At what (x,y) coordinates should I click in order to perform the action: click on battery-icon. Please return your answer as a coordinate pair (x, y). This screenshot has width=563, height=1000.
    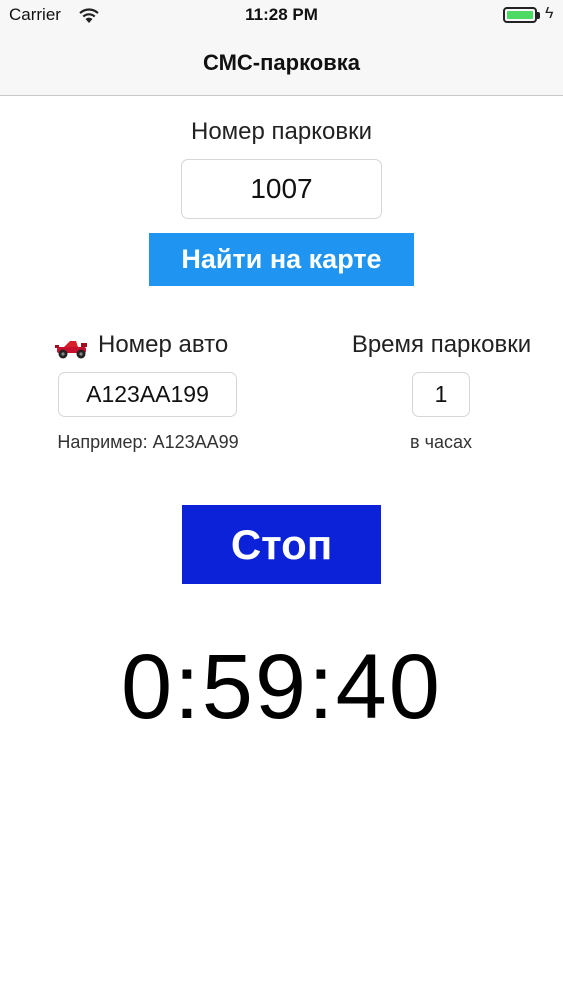
    Looking at the image, I should click on (520, 15).